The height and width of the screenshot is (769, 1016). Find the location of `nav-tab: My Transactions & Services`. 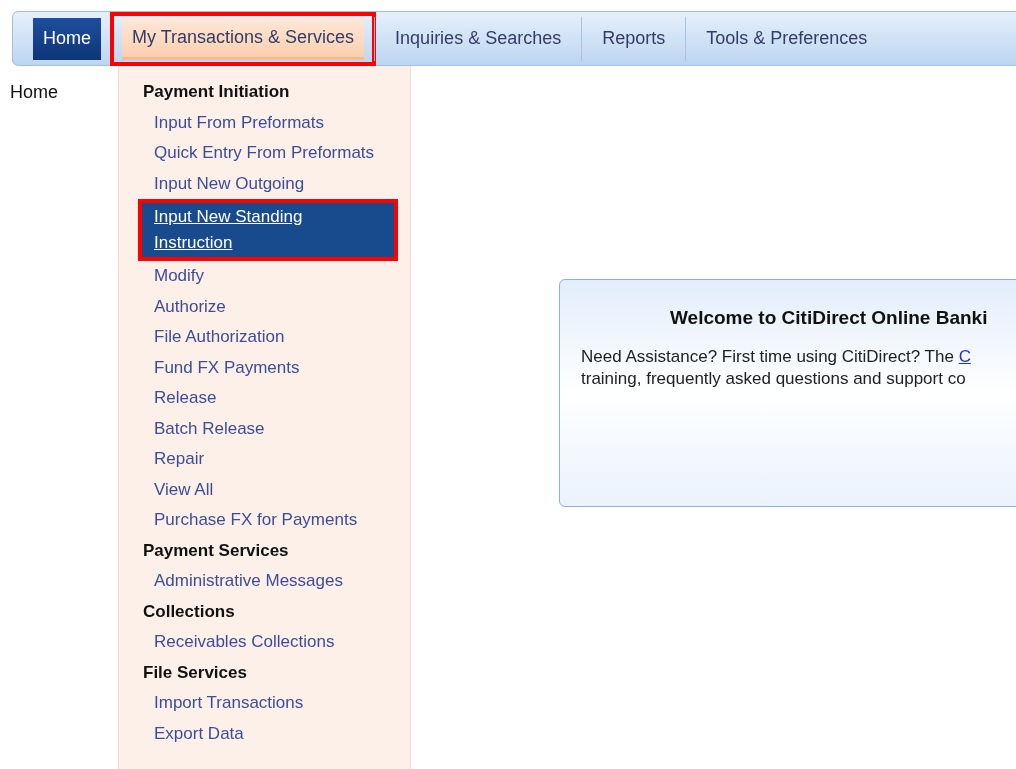

nav-tab: My Transactions & Services is located at coordinates (243, 38).